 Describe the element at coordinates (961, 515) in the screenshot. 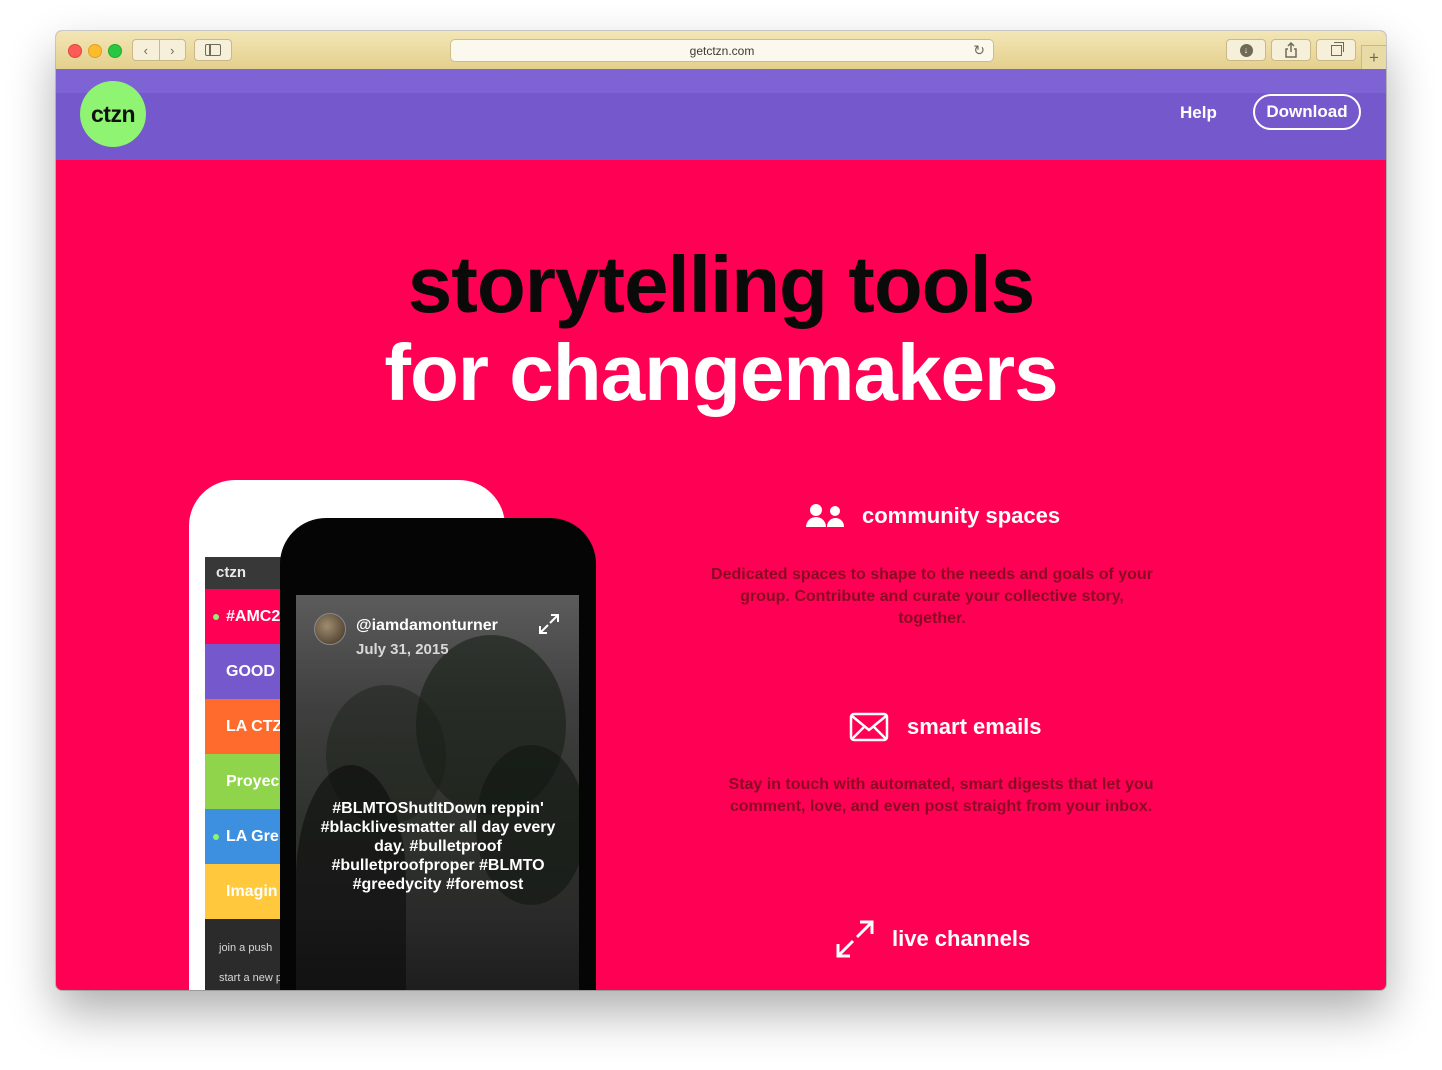

I see `feature-community-title: community spaces` at that location.